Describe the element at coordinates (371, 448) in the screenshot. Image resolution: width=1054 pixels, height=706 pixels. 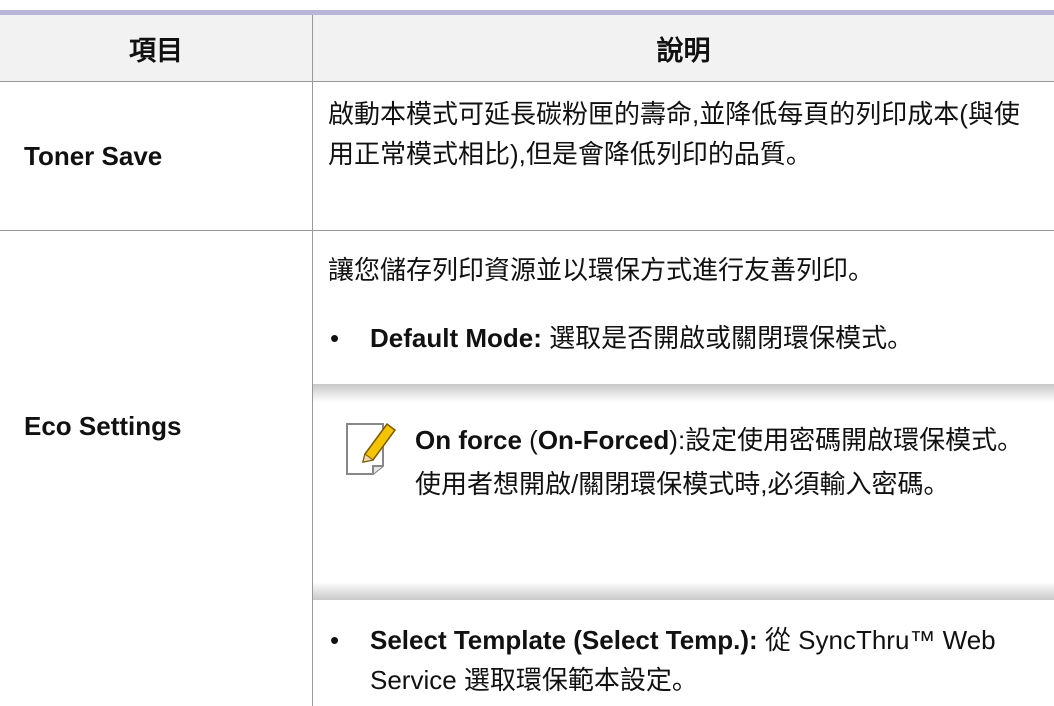
I see `note-pencil-icon` at that location.